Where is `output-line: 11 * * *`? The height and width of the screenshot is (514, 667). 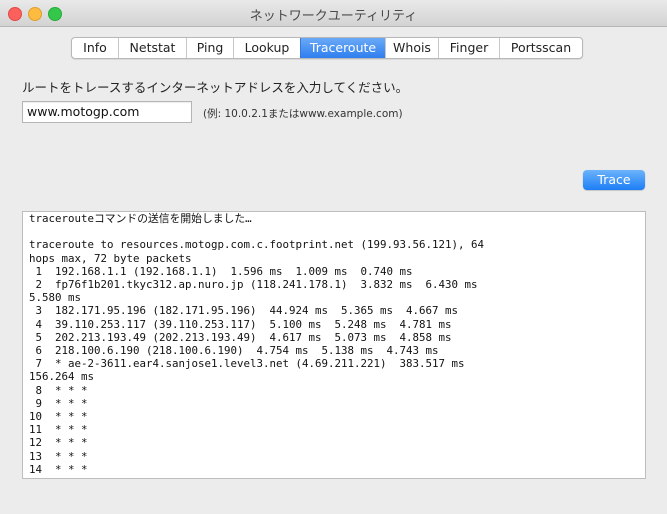 output-line: 11 * * * is located at coordinates (58, 430).